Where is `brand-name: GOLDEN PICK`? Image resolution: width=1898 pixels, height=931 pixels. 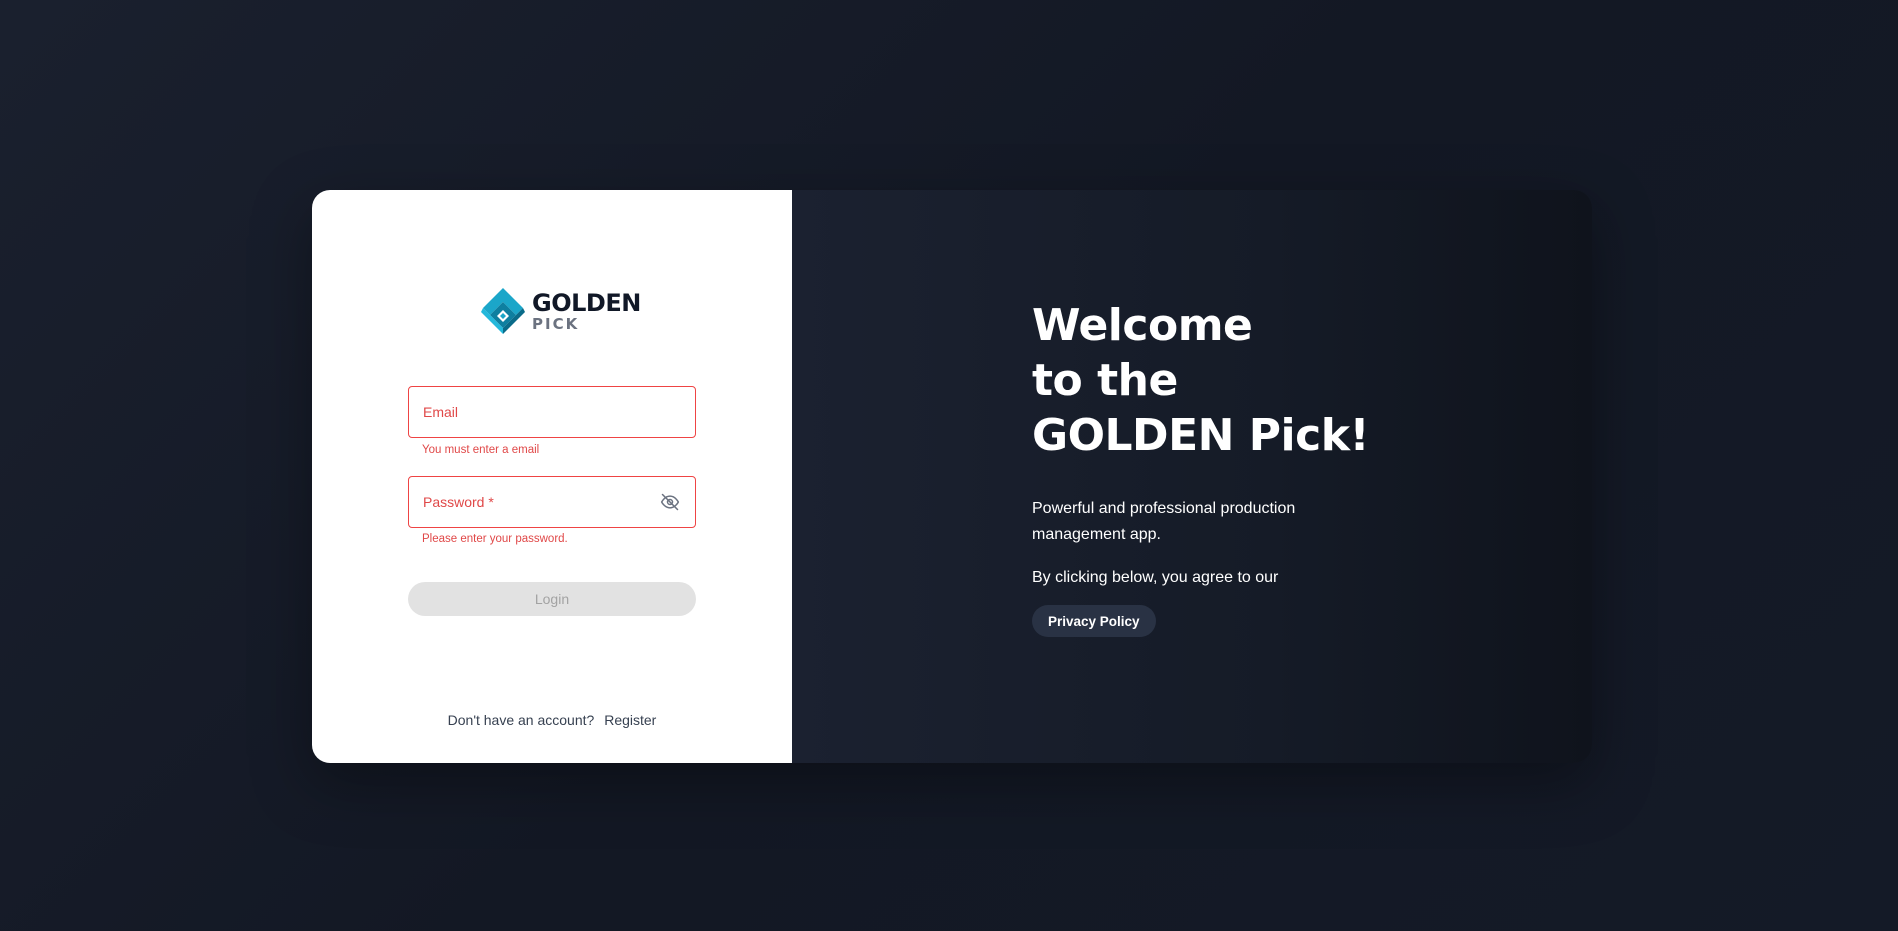
brand-name: GOLDEN PICK is located at coordinates (586, 311).